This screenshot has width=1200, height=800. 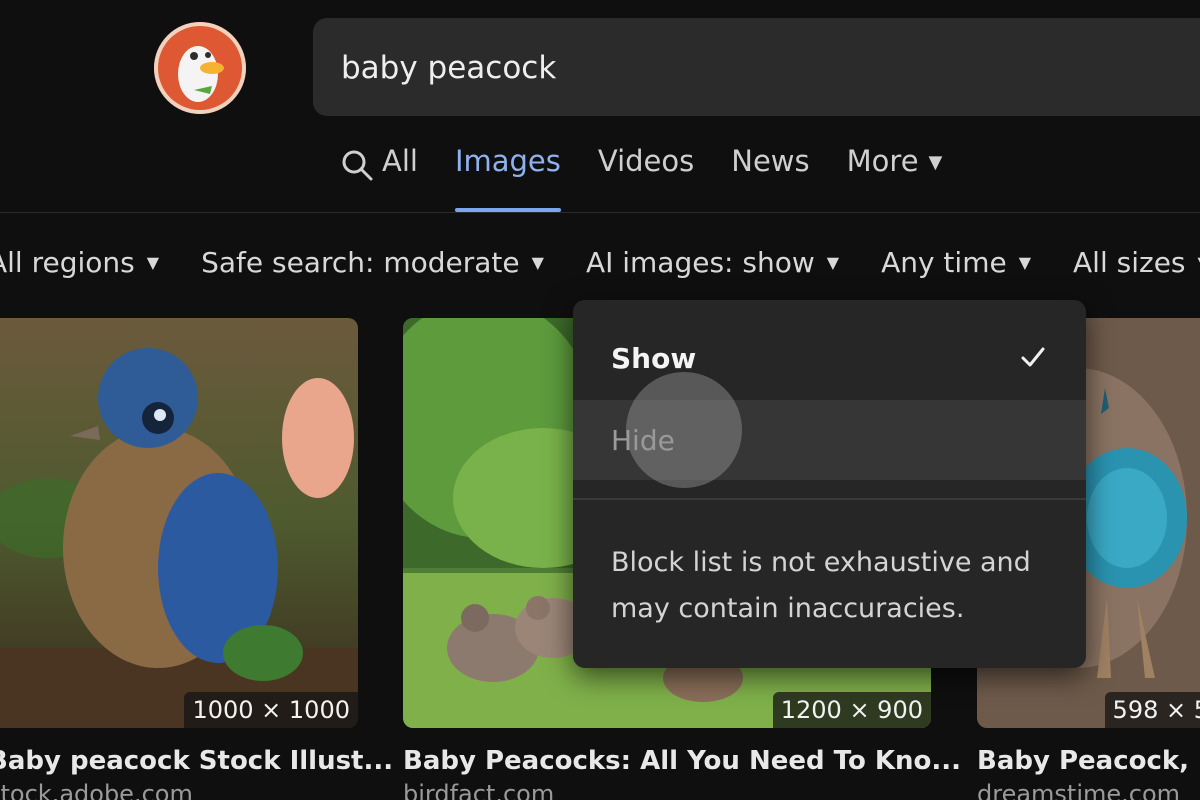 I want to click on tab-label: More, so click(x=882, y=161).